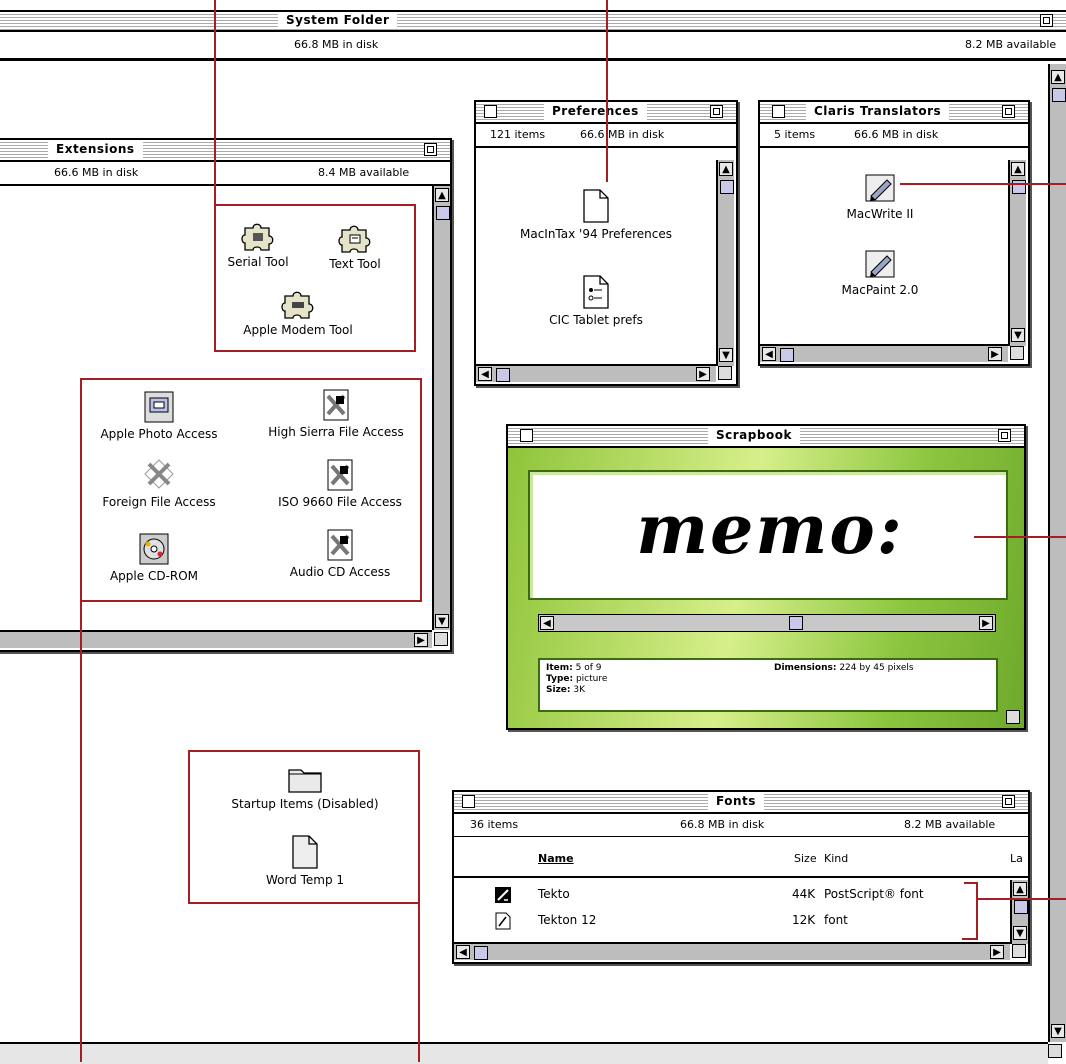 The height and width of the screenshot is (1064, 1066). Describe the element at coordinates (1057, 553) in the screenshot. I see `system-folder-vertical-scrollbar: ▲ ▼` at that location.